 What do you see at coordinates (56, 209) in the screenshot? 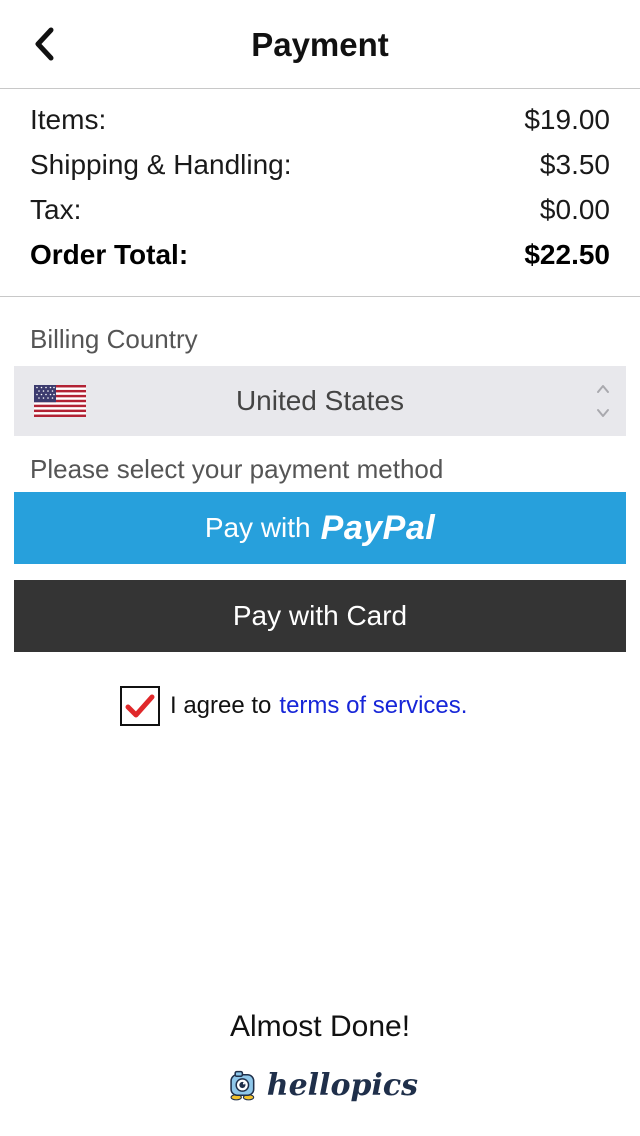
I see `tax-label: Tax:` at bounding box center [56, 209].